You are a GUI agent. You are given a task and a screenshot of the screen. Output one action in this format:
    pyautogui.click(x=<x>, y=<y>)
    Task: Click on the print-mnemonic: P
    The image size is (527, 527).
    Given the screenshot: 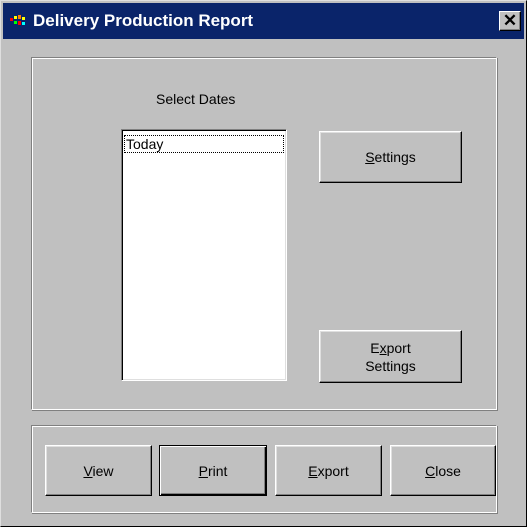 What is the action you would take?
    pyautogui.click(x=203, y=470)
    